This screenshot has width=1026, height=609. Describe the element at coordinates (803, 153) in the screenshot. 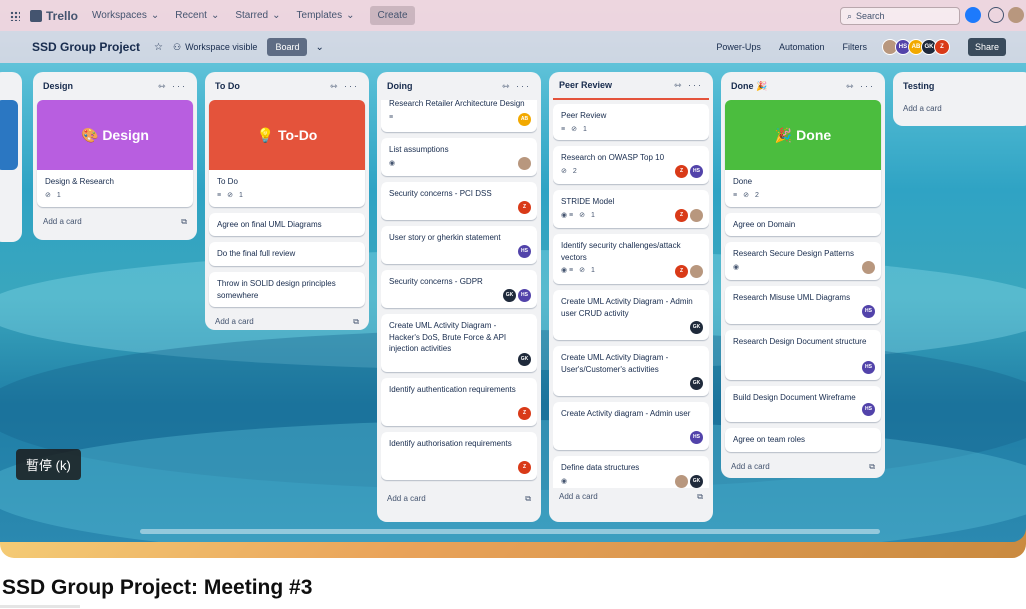

I see `card: 🎉 Done Done ≡ ⊘ 2` at that location.